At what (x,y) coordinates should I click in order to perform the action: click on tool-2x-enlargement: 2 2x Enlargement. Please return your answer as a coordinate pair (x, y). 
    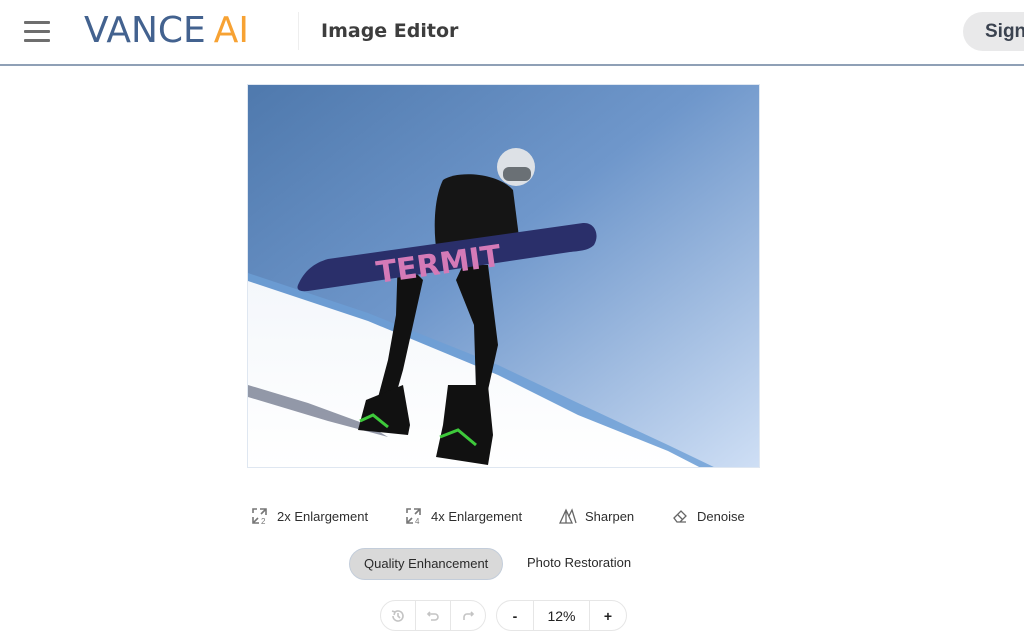
    Looking at the image, I should click on (309, 516).